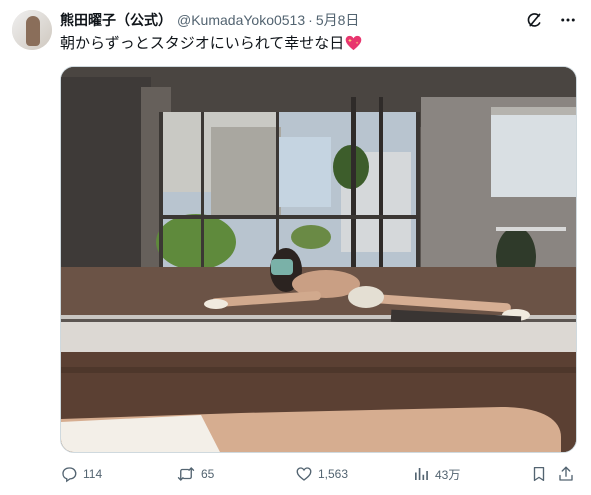  What do you see at coordinates (202, 43) in the screenshot?
I see `post-text: 朝からずっとスタジオにいられて幸せな日` at bounding box center [202, 43].